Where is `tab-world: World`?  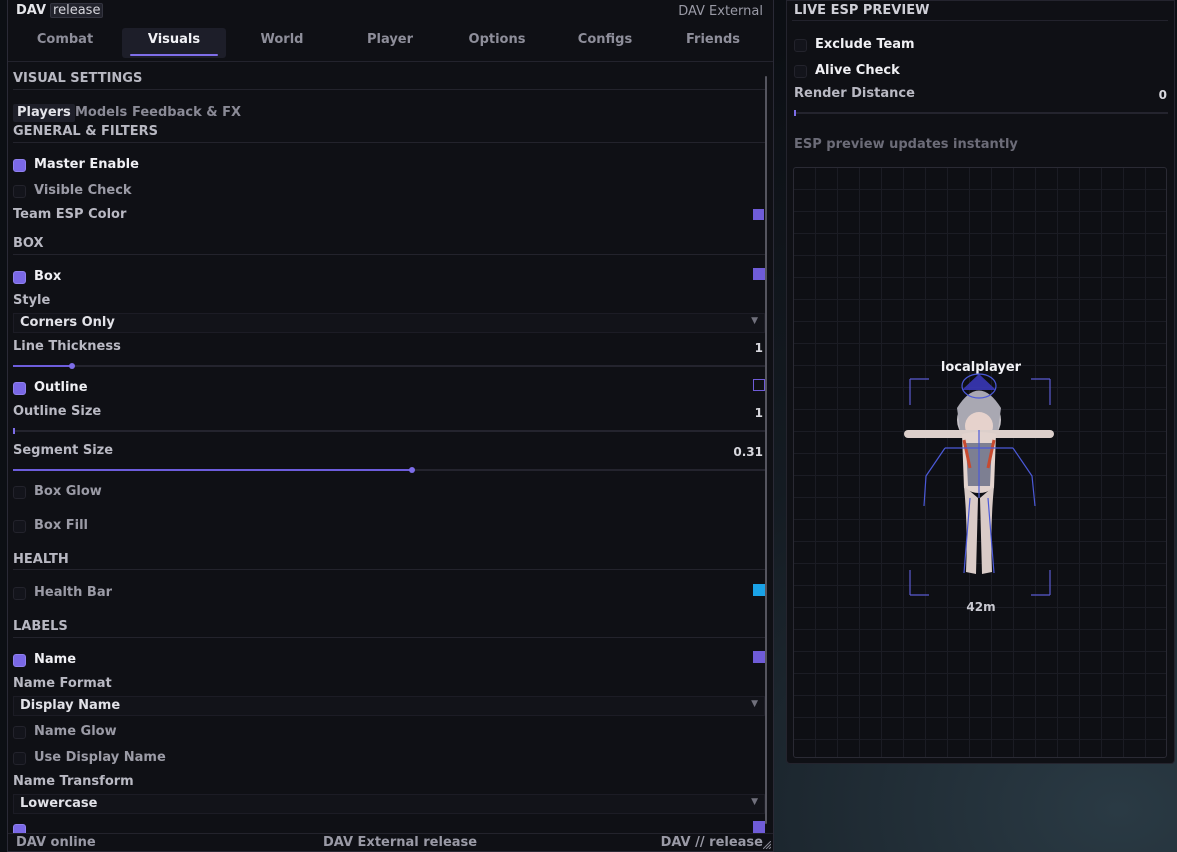 tab-world: World is located at coordinates (282, 43).